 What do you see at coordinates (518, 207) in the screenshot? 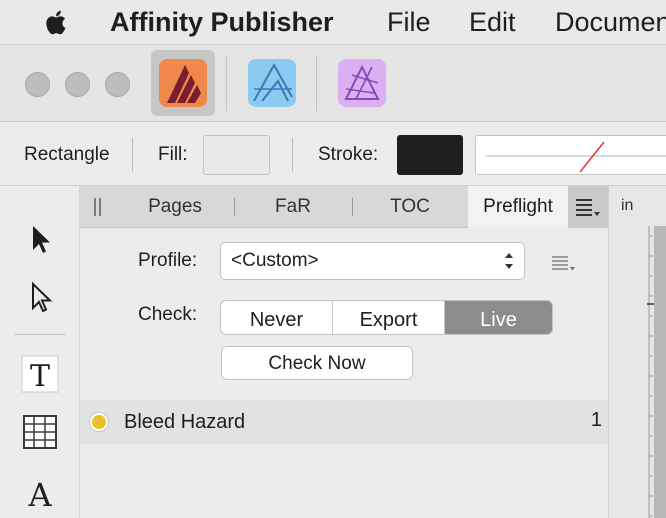
I see `tab-preflight: Preflight` at bounding box center [518, 207].